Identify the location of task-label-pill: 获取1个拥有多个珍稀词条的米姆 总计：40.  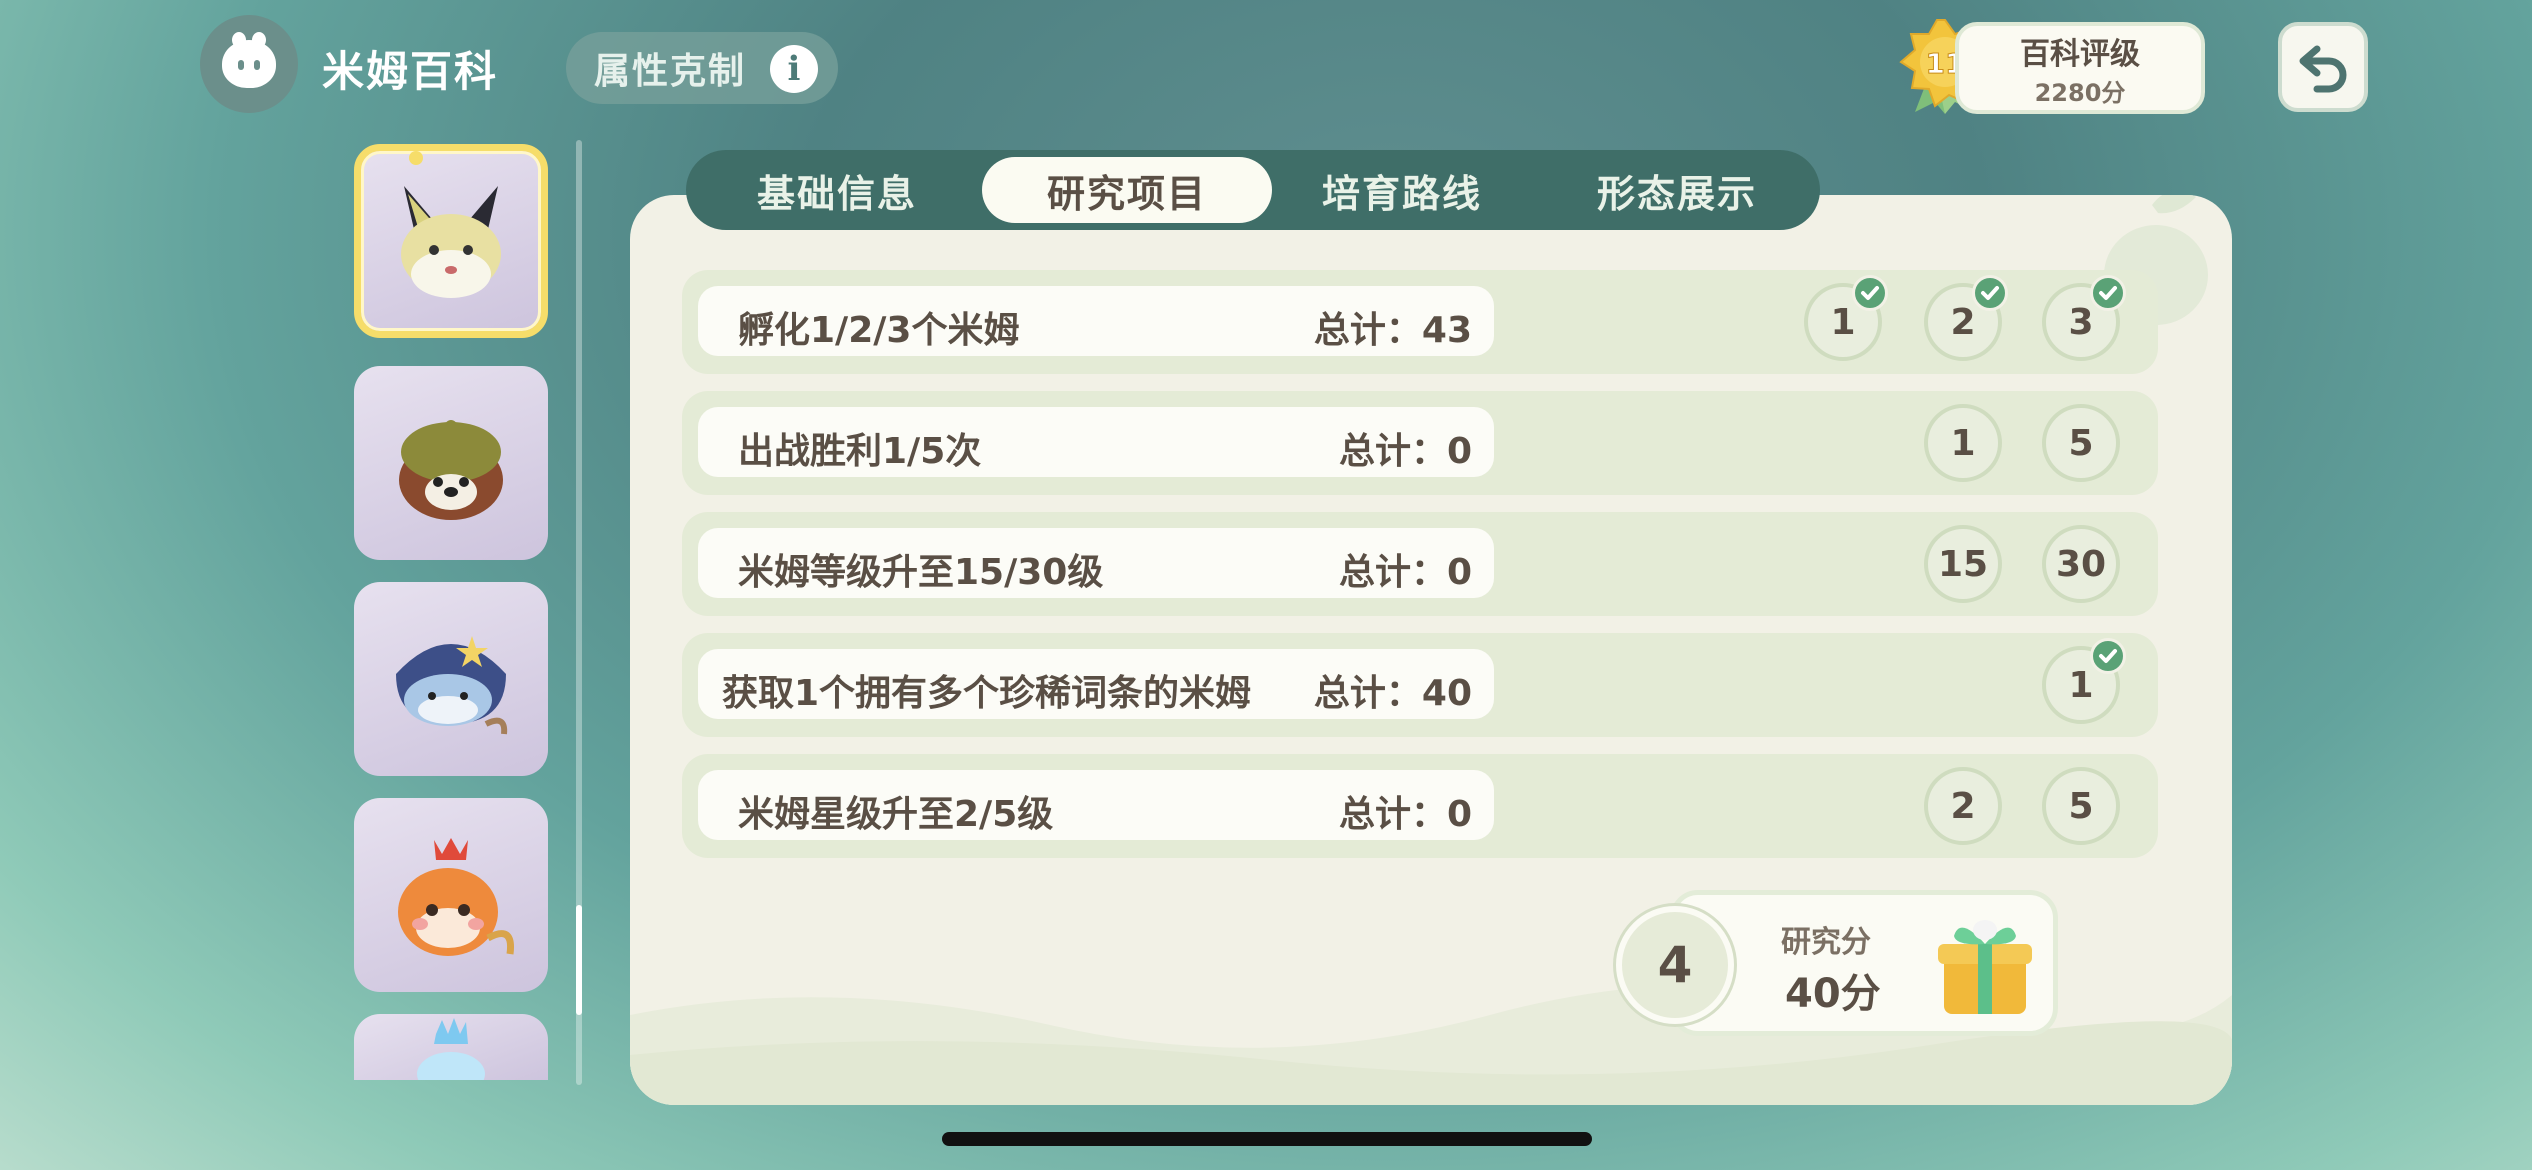
(1096, 684).